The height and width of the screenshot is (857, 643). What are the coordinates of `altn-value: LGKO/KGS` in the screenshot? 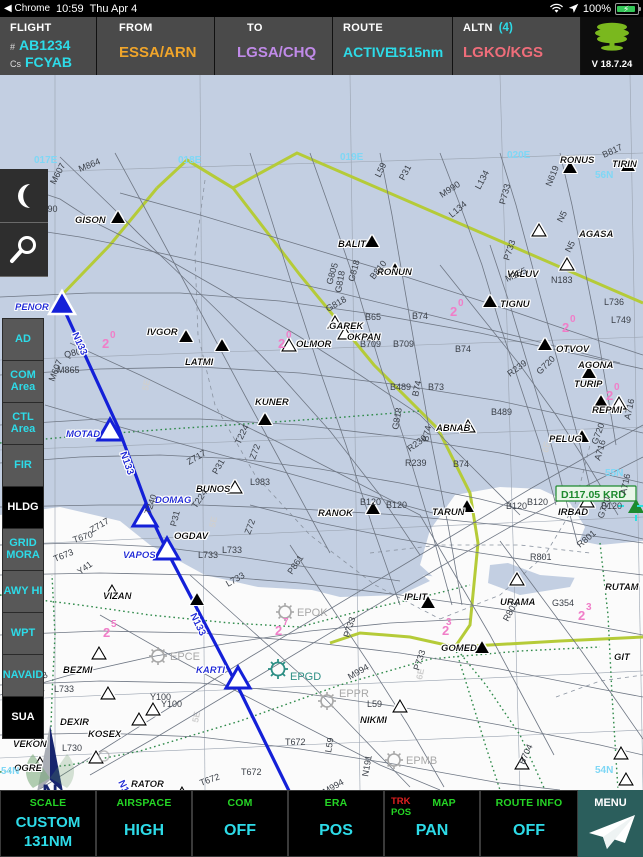 It's located at (503, 52).